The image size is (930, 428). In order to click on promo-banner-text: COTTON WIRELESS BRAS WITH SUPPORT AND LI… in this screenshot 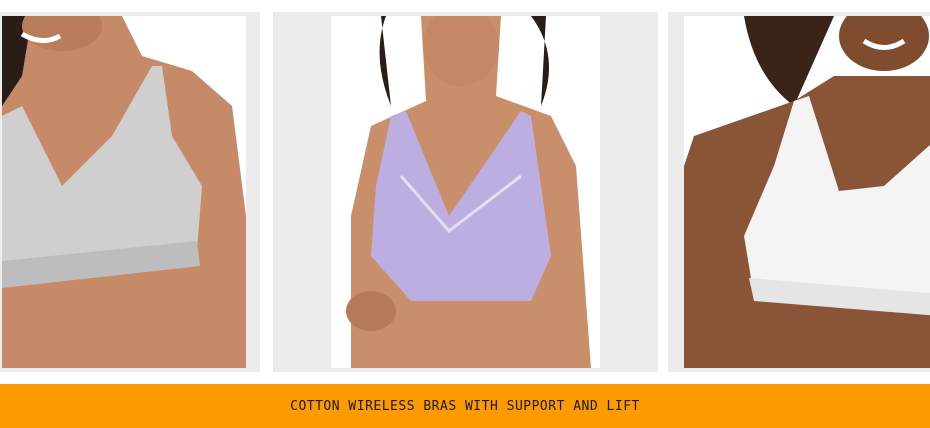, I will do `click(465, 406)`.